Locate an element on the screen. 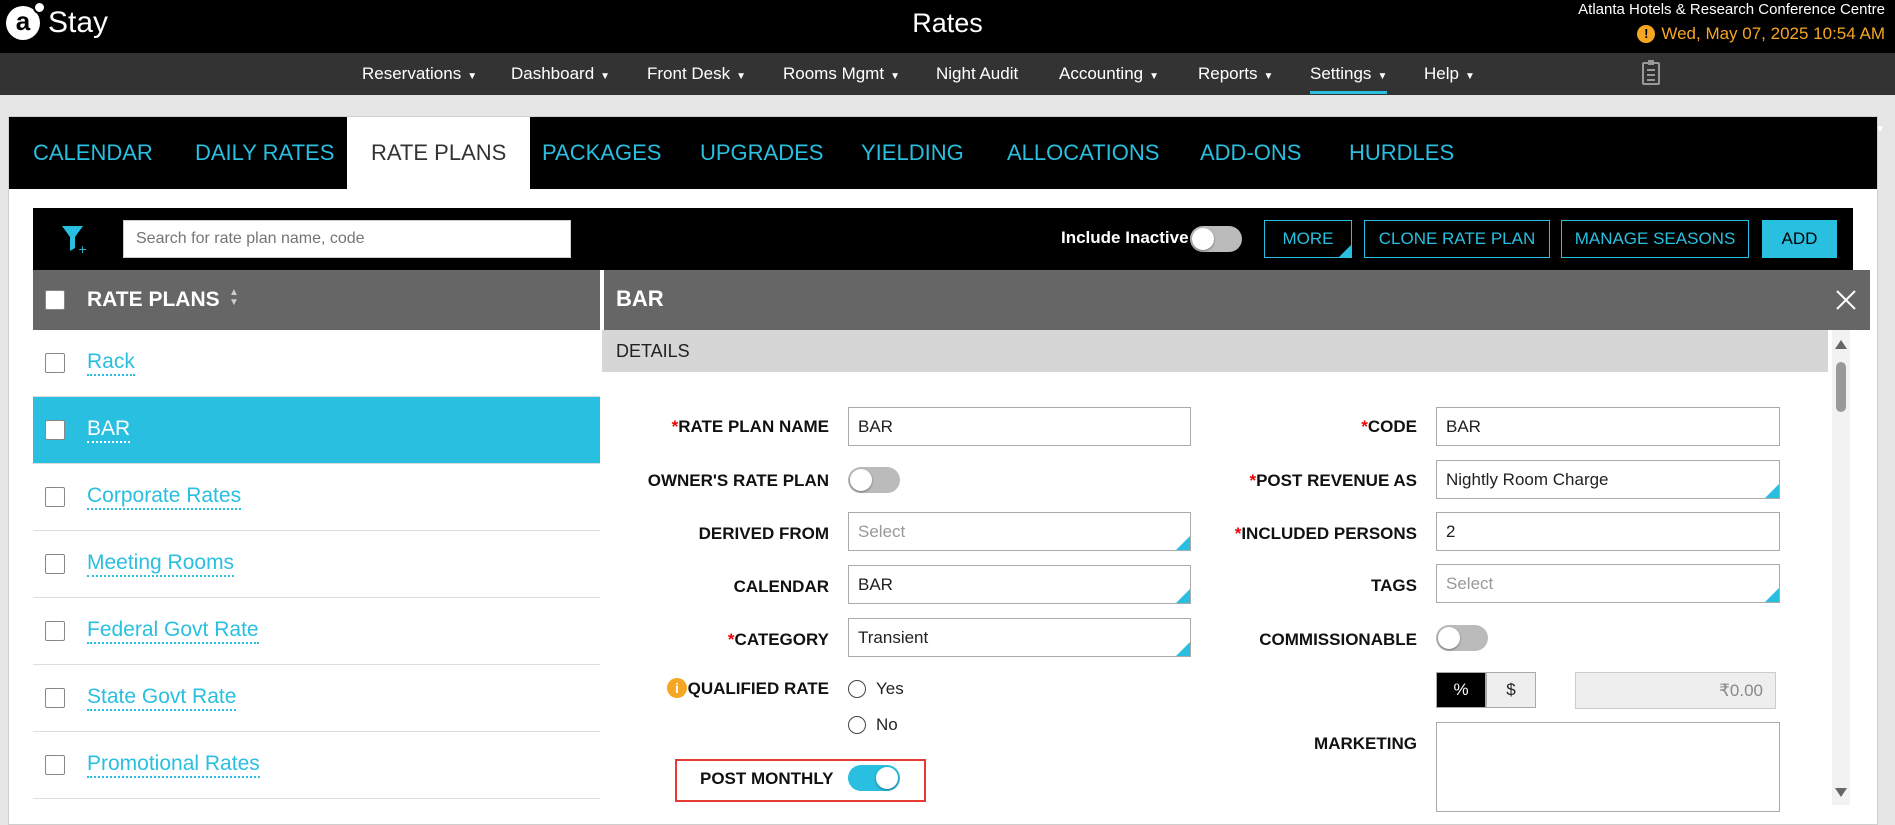  toggle-knob is located at coordinates (1203, 239).